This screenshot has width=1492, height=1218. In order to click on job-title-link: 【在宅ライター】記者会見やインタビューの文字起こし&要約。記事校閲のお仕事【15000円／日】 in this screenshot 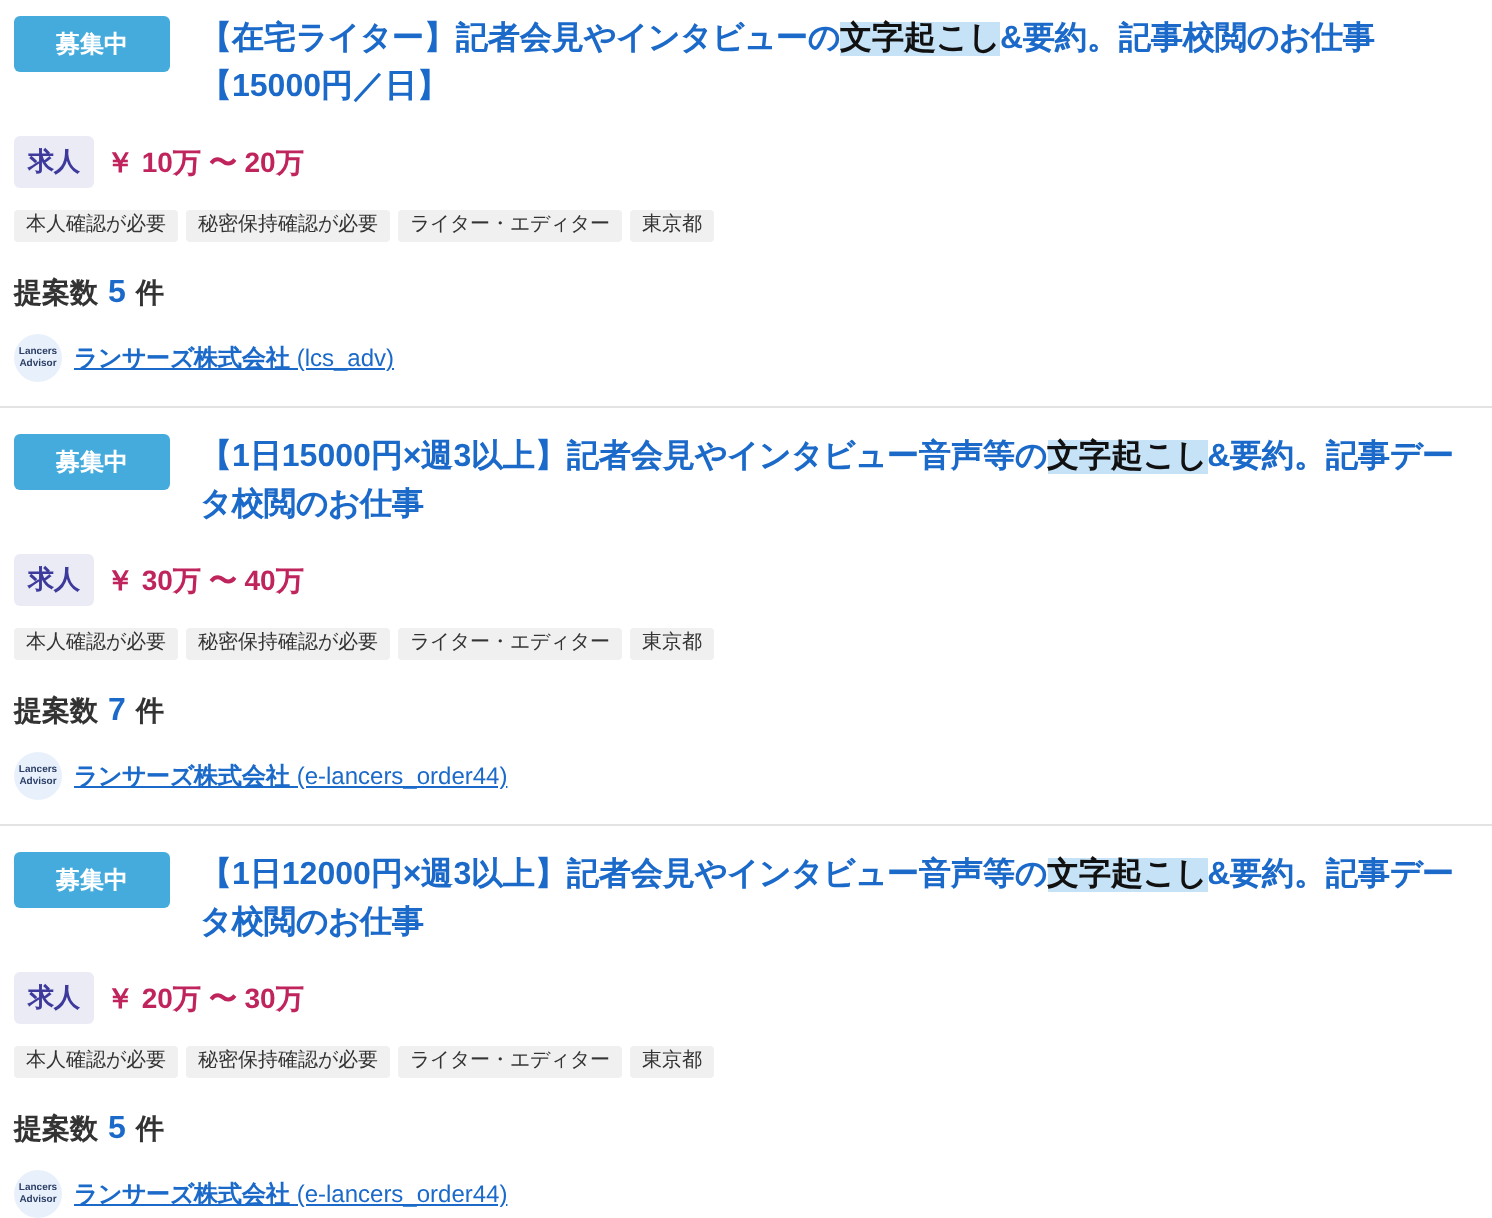, I will do `click(836, 64)`.